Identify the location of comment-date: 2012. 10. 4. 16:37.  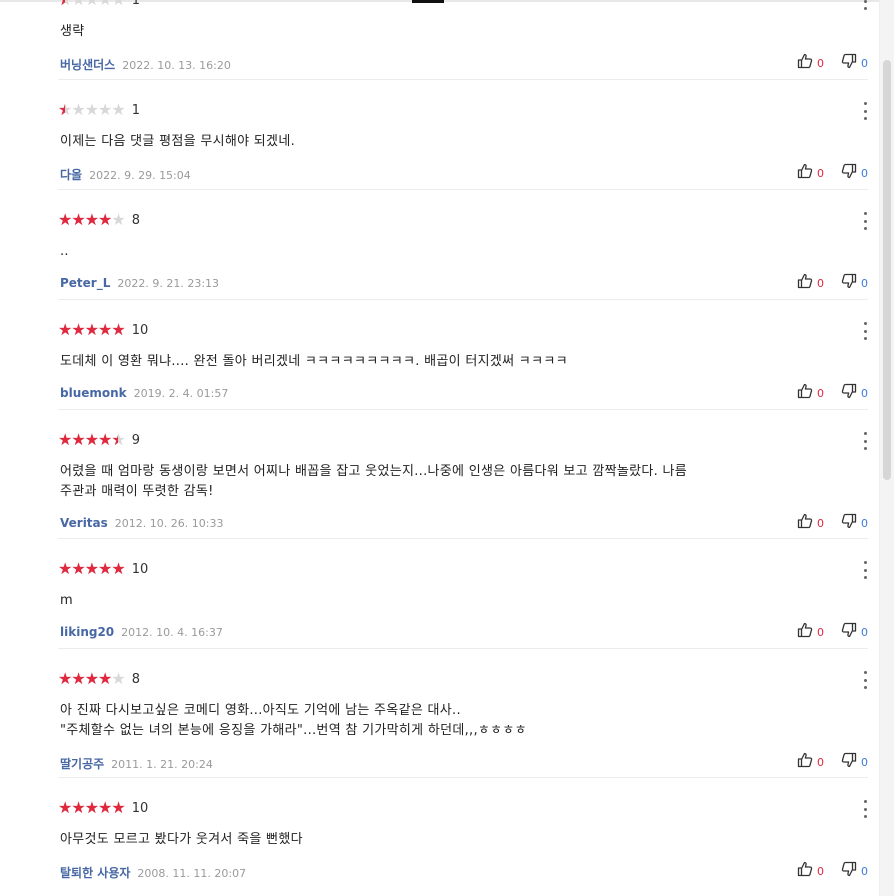
(172, 632).